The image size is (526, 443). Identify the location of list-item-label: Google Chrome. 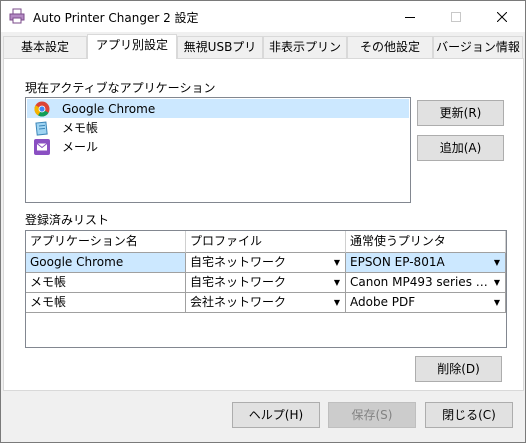
(109, 108).